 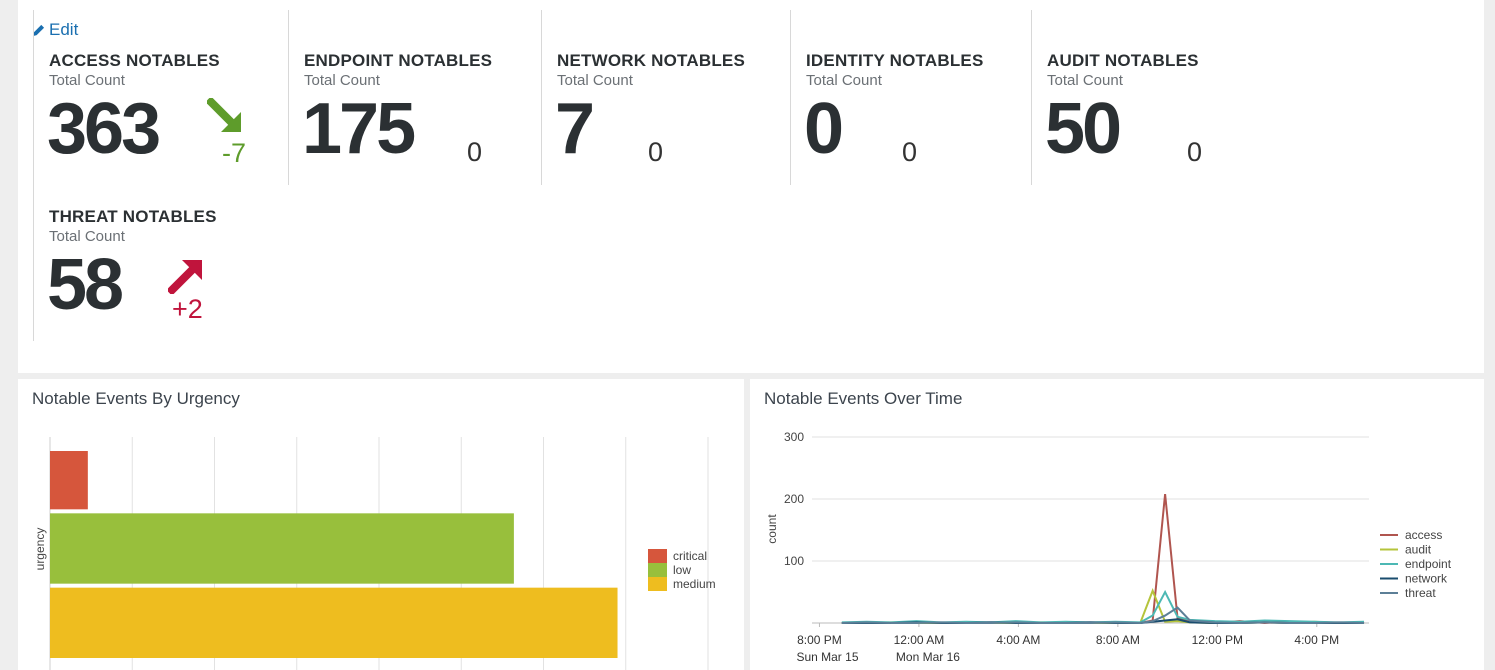 I want to click on legend-swatch-medium, so click(x=657, y=584).